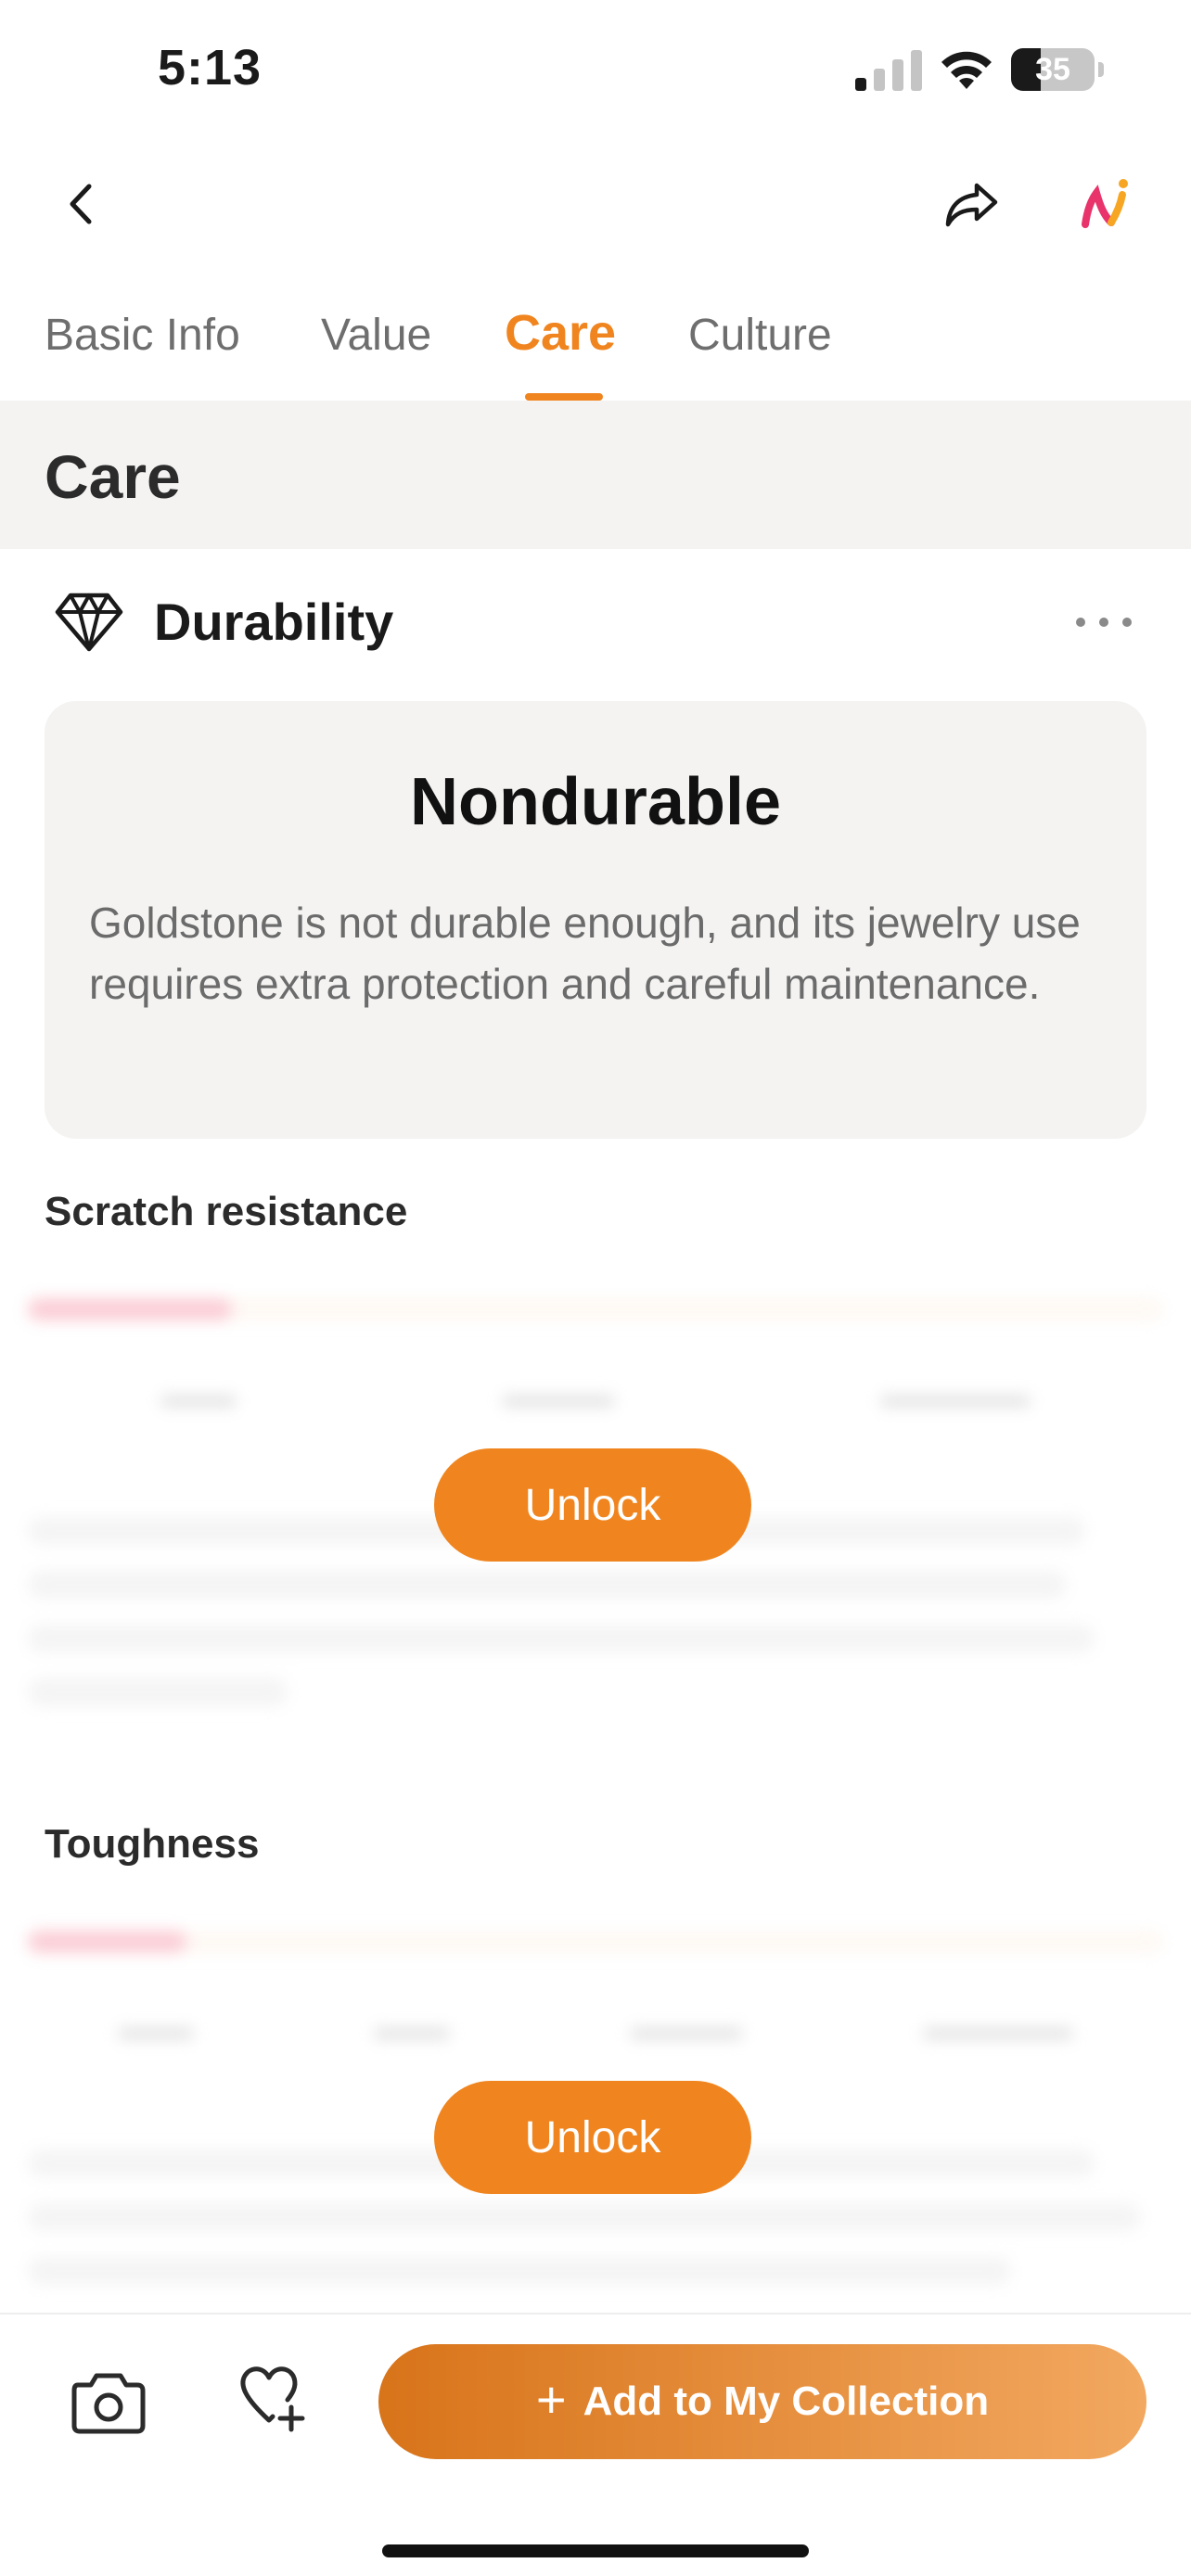  I want to click on camera-button, so click(108, 2402).